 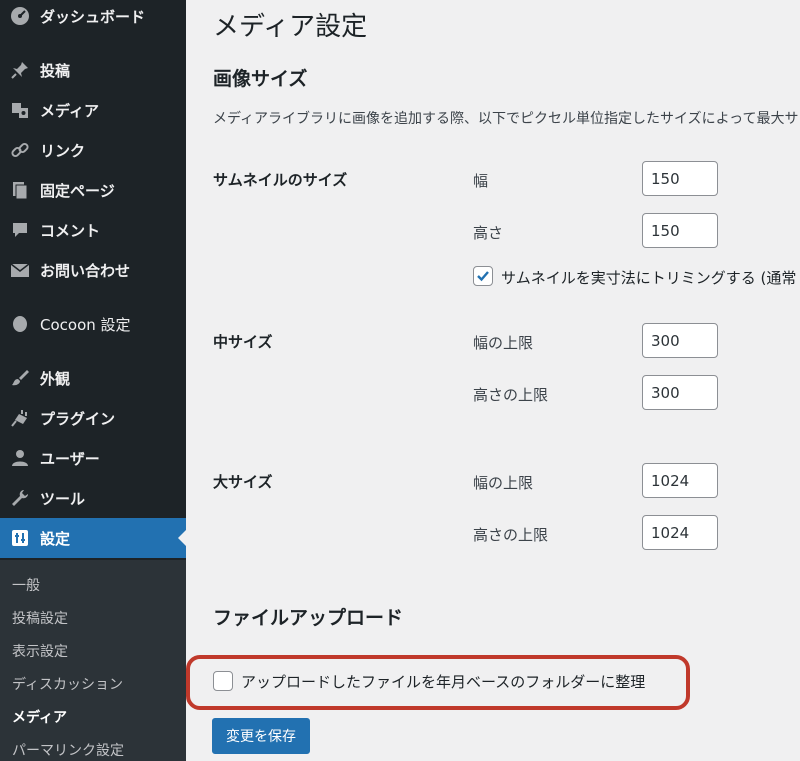 What do you see at coordinates (93, 538) in the screenshot?
I see `menu-item-settings: 設定` at bounding box center [93, 538].